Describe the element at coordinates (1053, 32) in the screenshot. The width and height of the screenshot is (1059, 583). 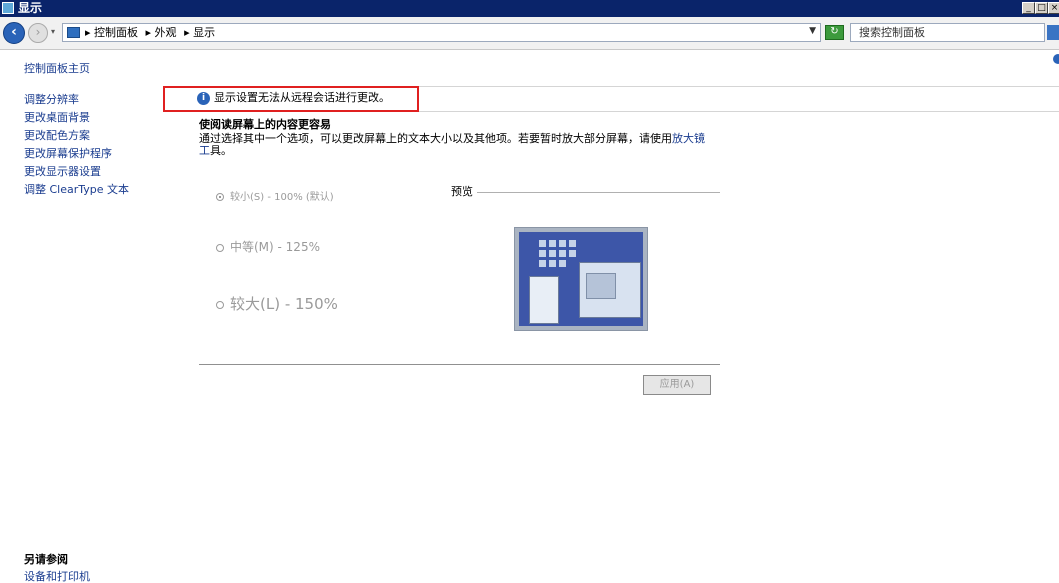
I see `search-icon` at that location.